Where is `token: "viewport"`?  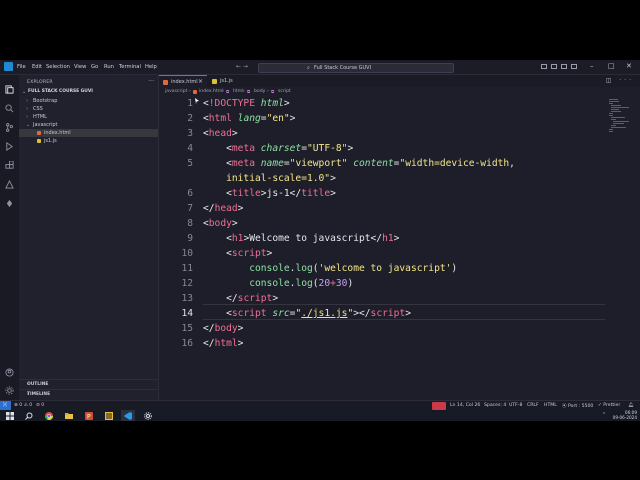 token: "viewport" is located at coordinates (318, 163).